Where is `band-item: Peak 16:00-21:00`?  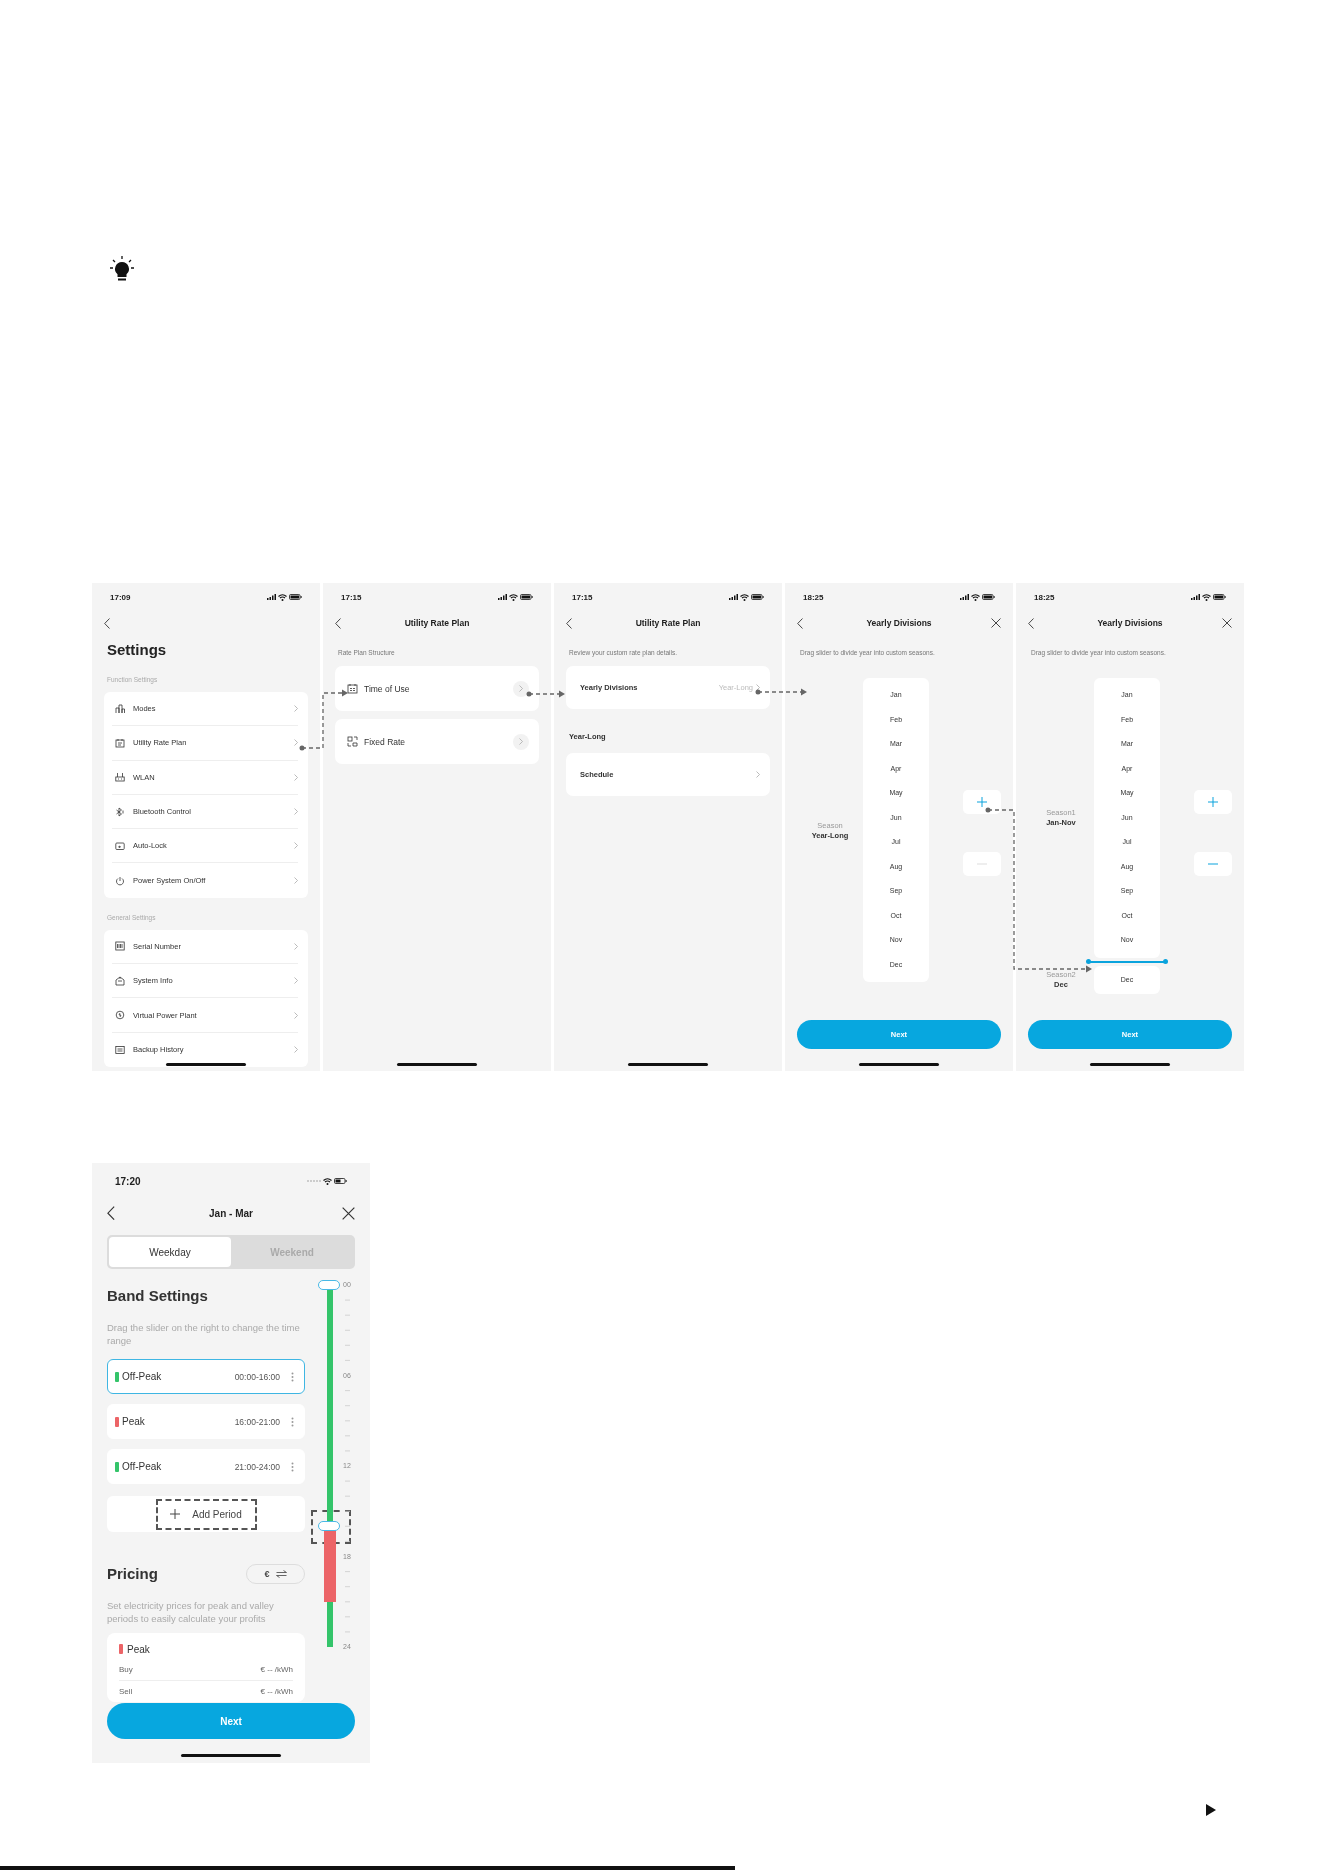 band-item: Peak 16:00-21:00 is located at coordinates (206, 1421).